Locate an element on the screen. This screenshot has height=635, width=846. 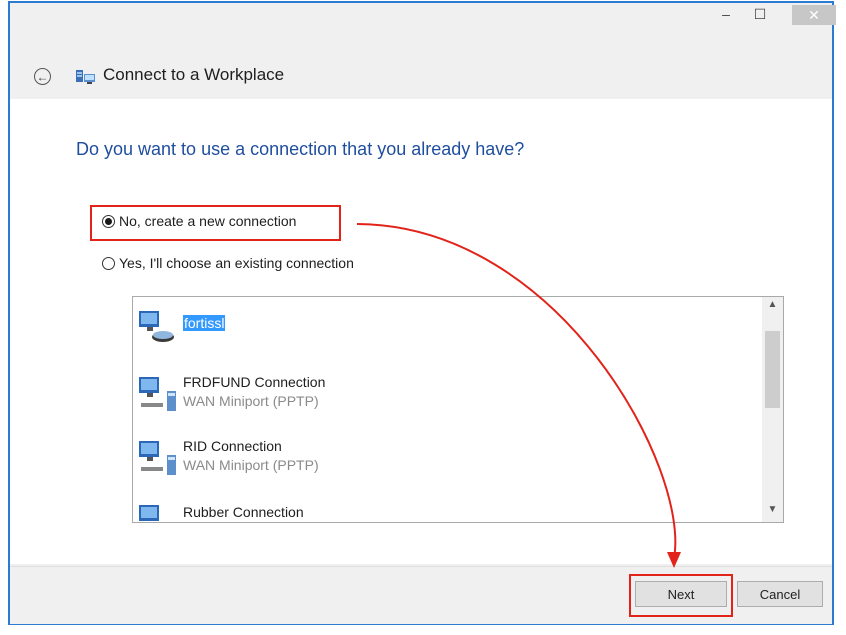
scrollbar-thumb is located at coordinates (772, 369).